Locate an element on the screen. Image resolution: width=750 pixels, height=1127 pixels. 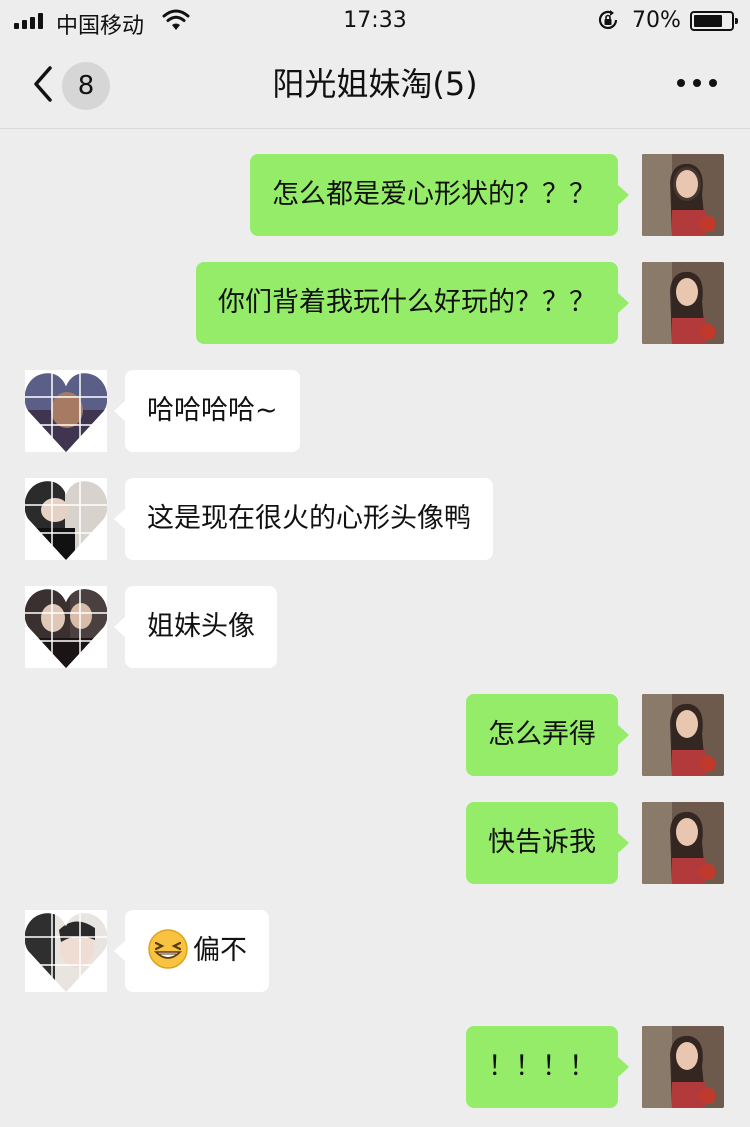
incoming-message: 姐妹头像 is located at coordinates (195, 627).